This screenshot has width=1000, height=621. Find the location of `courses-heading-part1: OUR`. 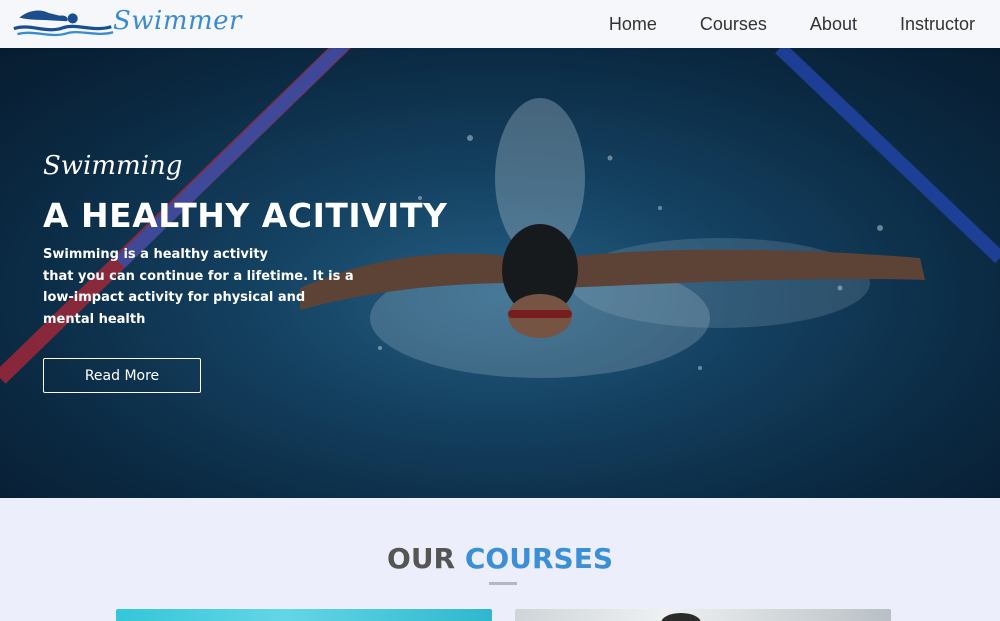

courses-heading-part1: OUR is located at coordinates (421, 558).